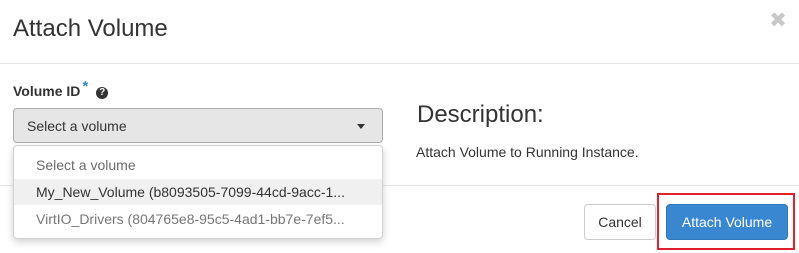  What do you see at coordinates (47, 91) in the screenshot?
I see `volume-id-label-text: Volume ID` at bounding box center [47, 91].